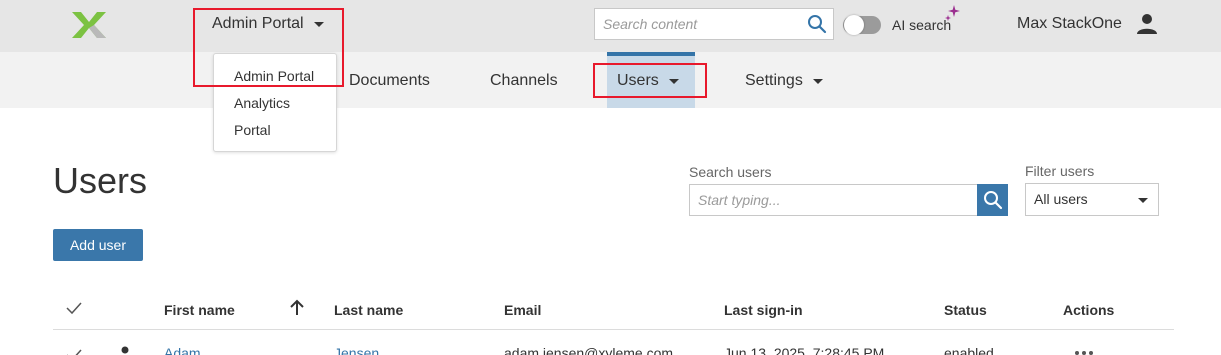 This screenshot has width=1221, height=355. What do you see at coordinates (74, 308) in the screenshot?
I see `select-all-check-icon` at bounding box center [74, 308].